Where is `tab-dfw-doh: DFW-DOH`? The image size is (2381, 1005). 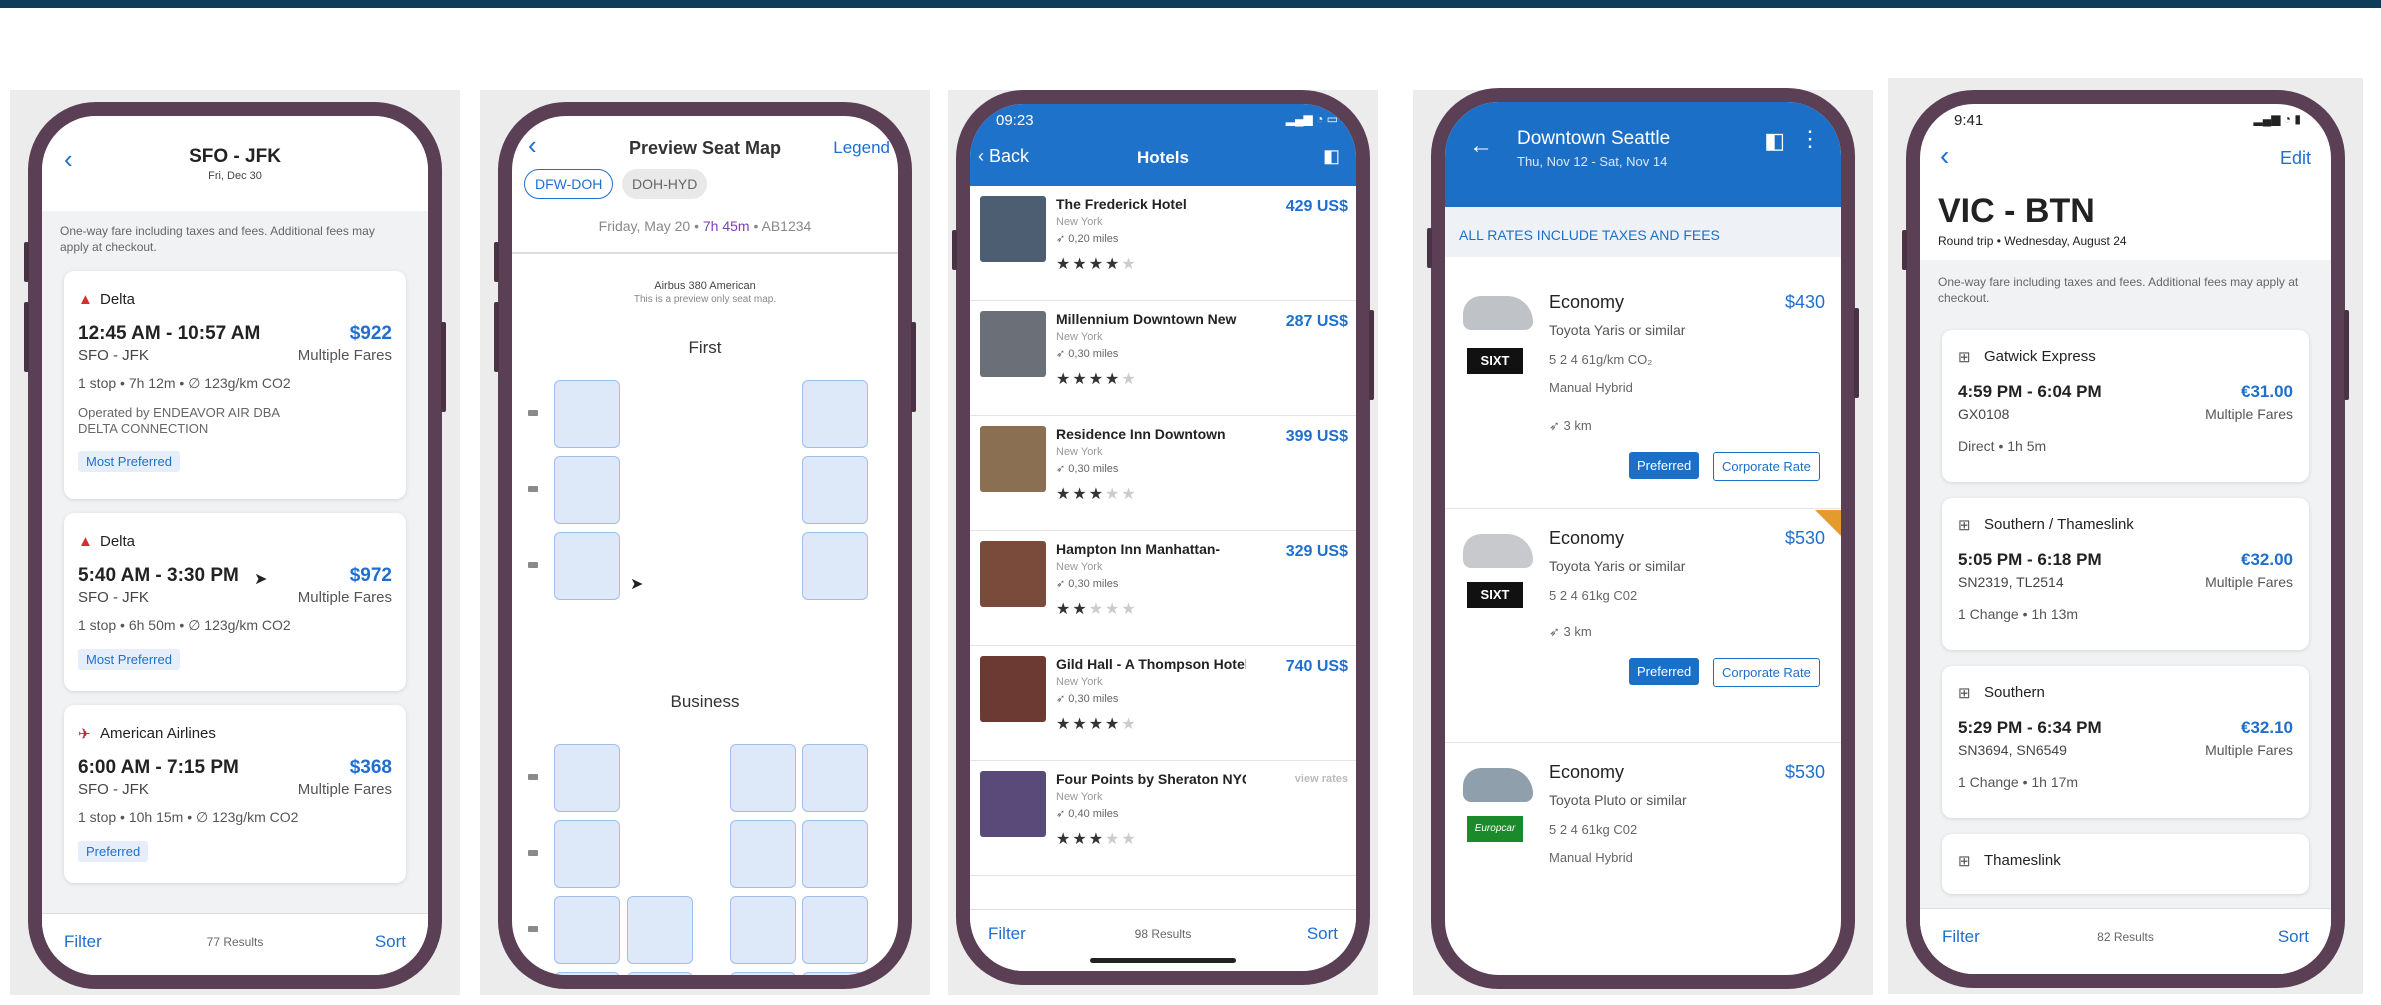
tab-dfw-doh: DFW-DOH is located at coordinates (569, 184).